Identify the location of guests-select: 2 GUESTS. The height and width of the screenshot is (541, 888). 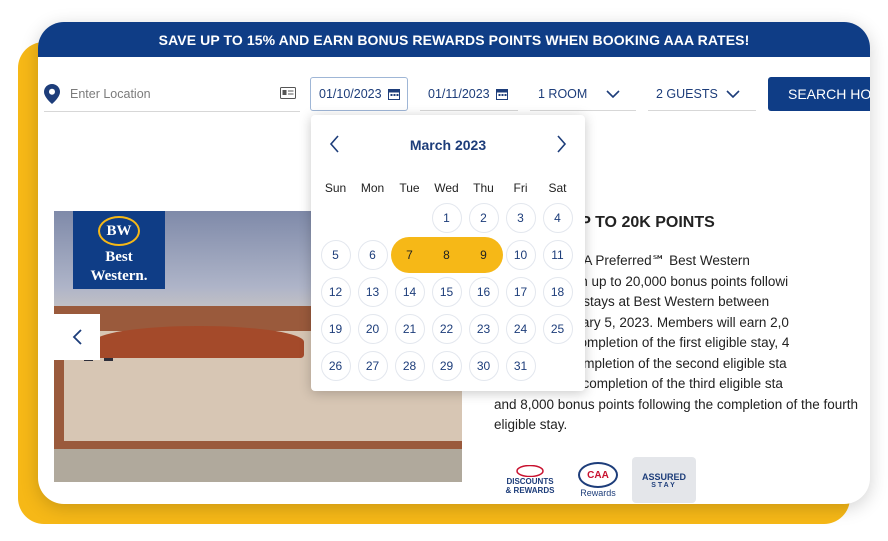
(702, 94).